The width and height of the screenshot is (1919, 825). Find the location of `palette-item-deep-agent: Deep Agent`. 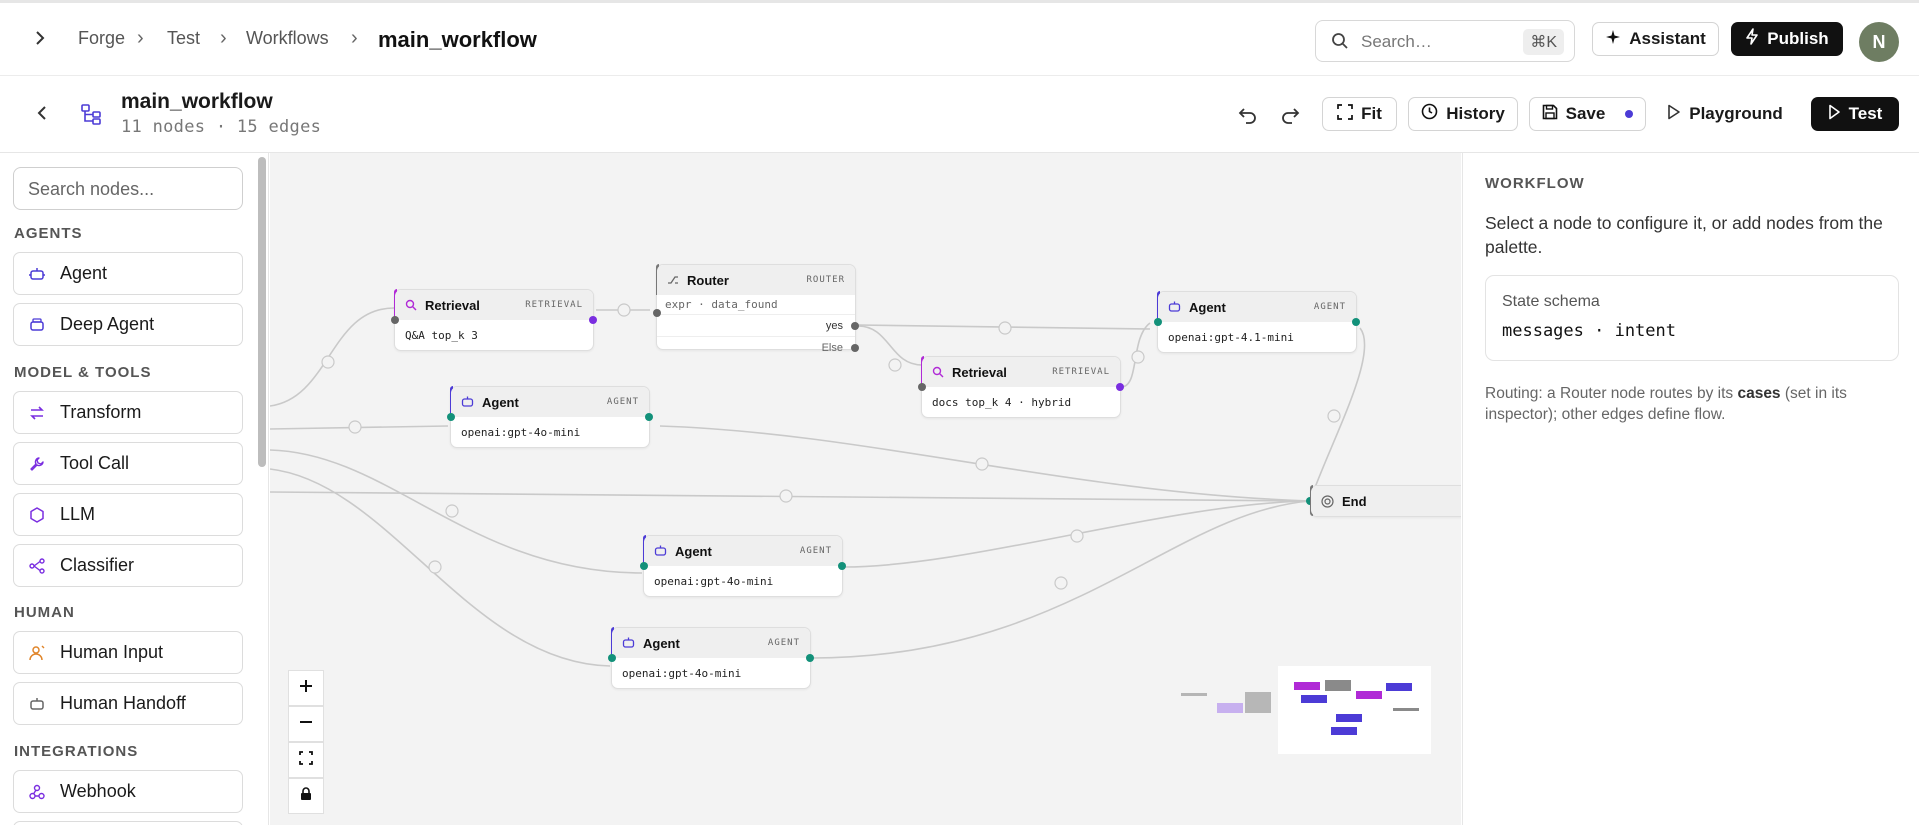

palette-item-deep-agent: Deep Agent is located at coordinates (128, 324).